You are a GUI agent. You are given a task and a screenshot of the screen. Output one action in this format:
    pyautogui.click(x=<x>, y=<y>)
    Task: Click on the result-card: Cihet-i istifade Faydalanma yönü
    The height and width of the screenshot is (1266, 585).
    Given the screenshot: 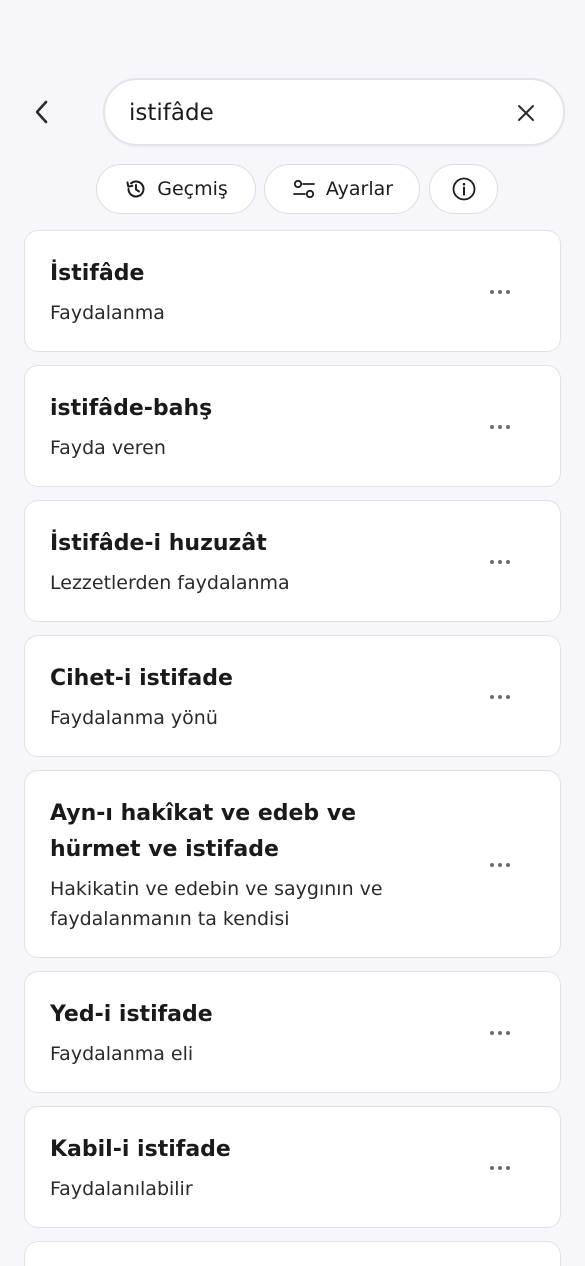 What is the action you would take?
    pyautogui.click(x=292, y=696)
    